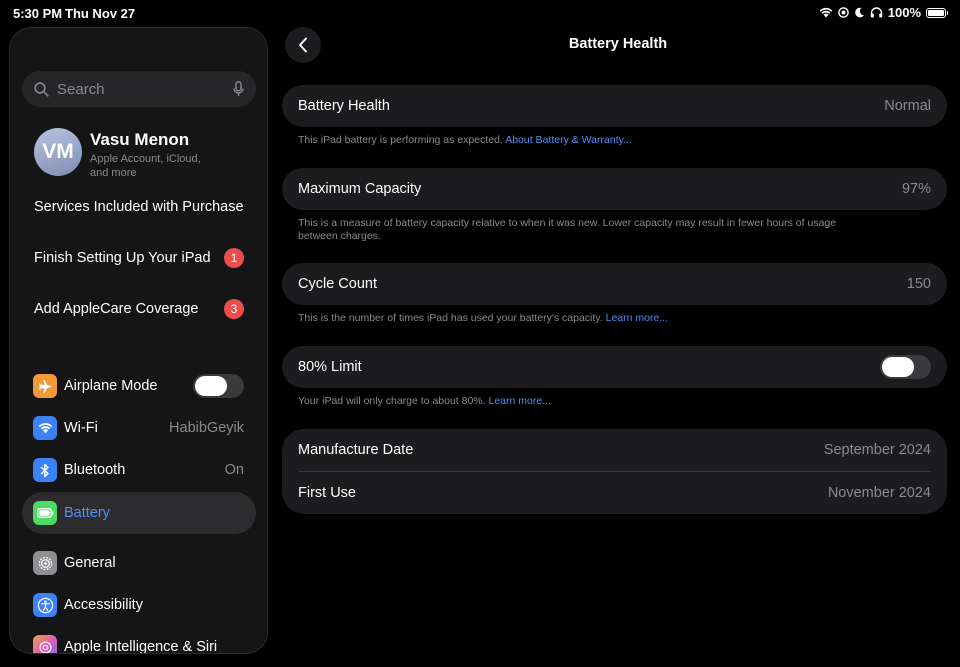  I want to click on battery-health-card: Battery Health Normal, so click(614, 106).